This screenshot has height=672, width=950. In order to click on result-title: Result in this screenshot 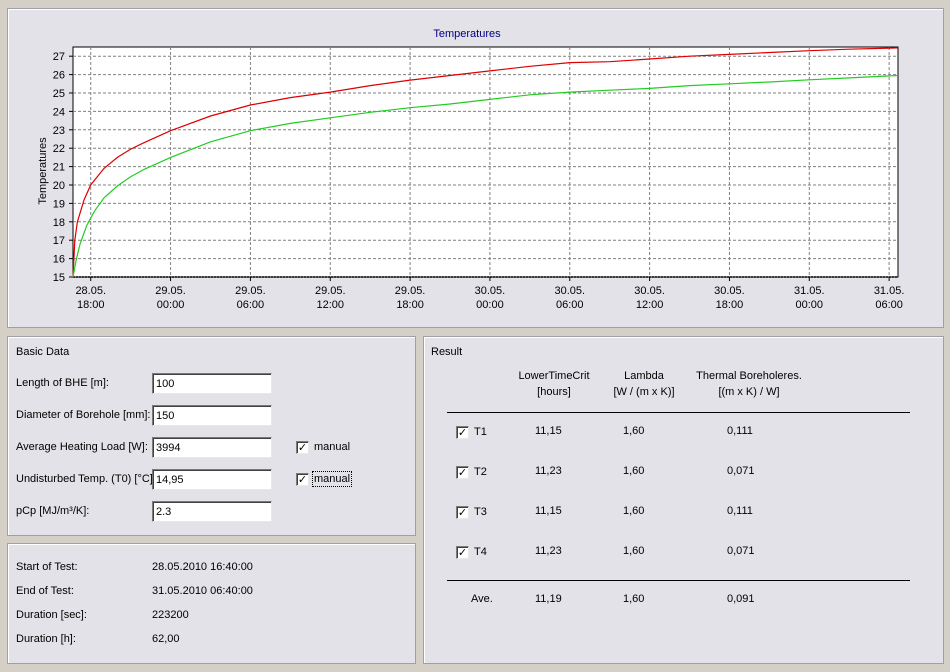, I will do `click(447, 352)`.